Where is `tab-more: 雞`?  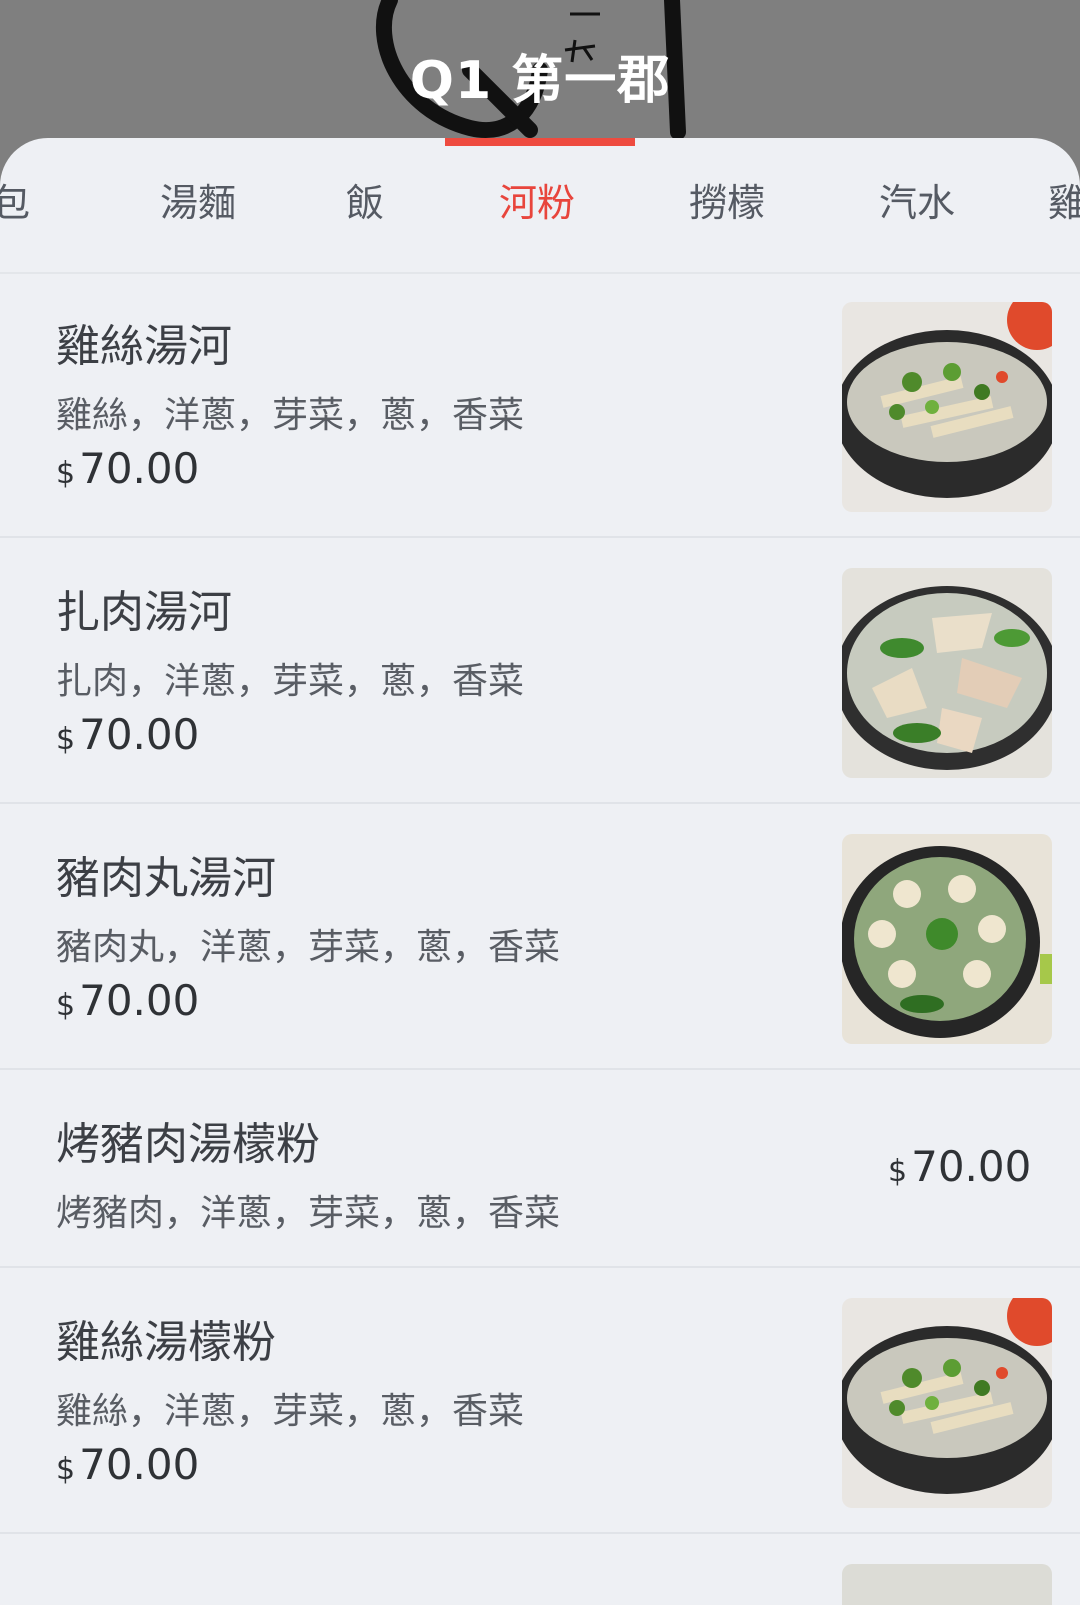
tab-more: 雞 is located at coordinates (1064, 202).